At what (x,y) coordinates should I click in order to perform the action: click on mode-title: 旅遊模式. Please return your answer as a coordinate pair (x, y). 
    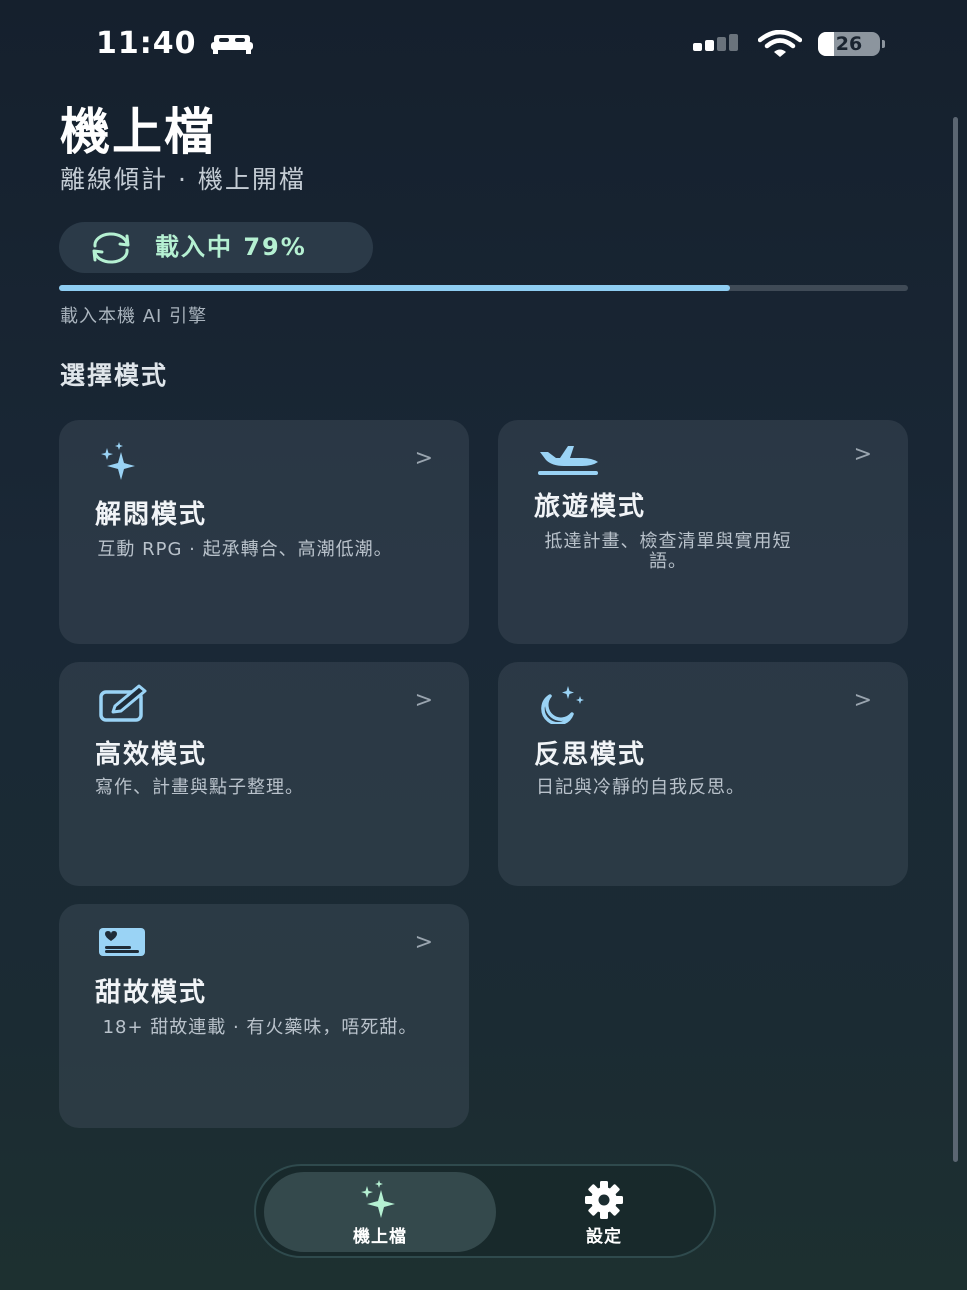
    Looking at the image, I should click on (590, 507).